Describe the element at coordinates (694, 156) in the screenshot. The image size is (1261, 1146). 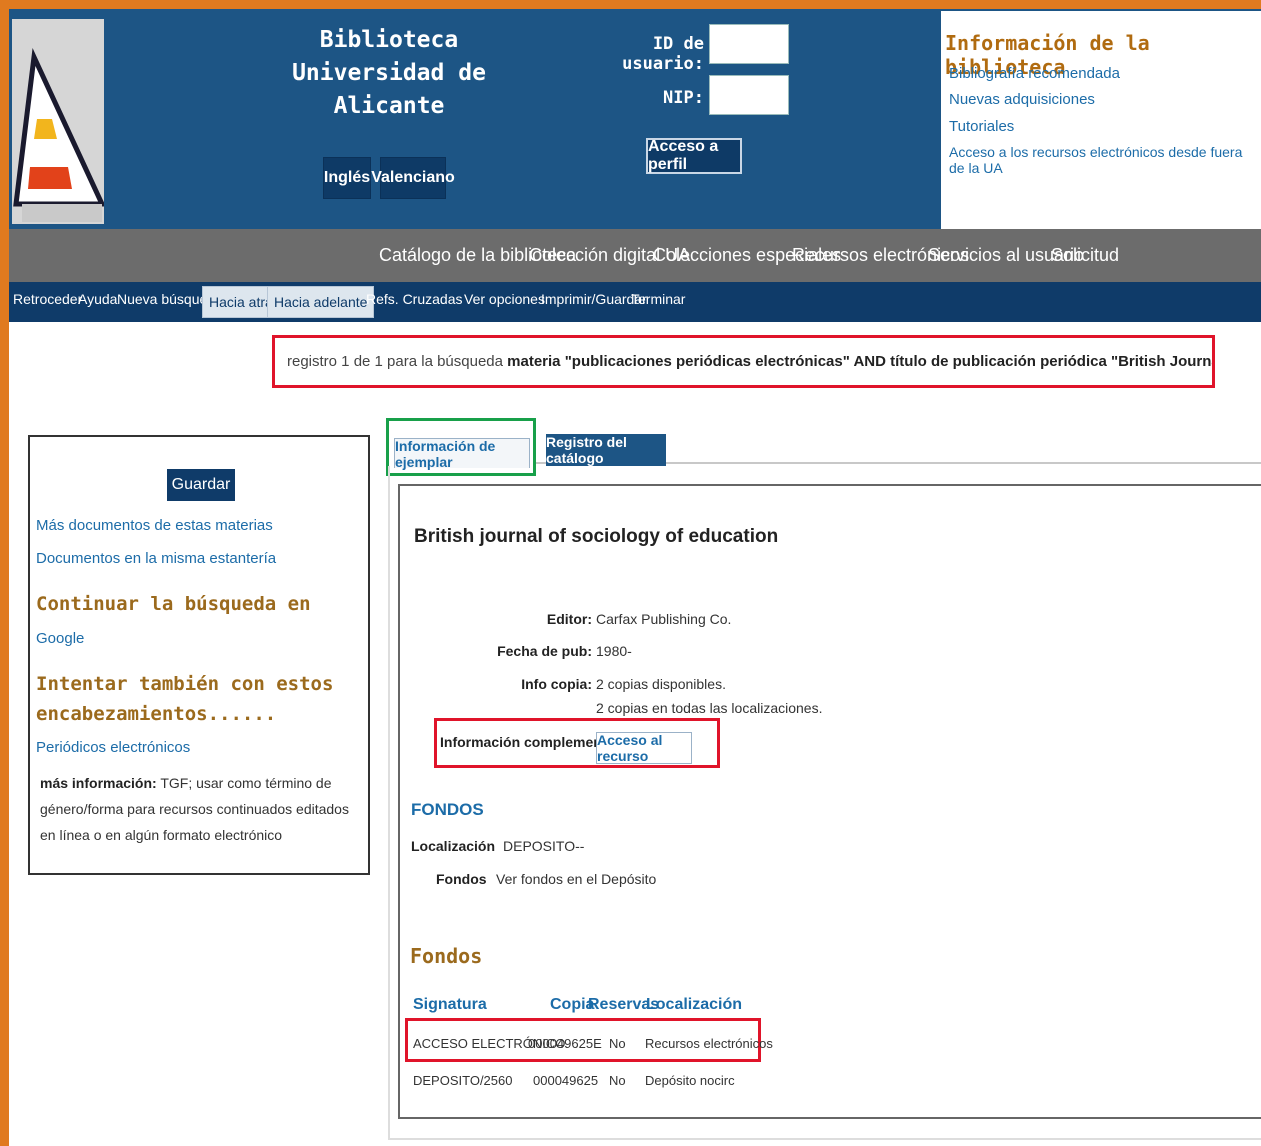
I see `profile-access-button: Acceso a perfil` at that location.